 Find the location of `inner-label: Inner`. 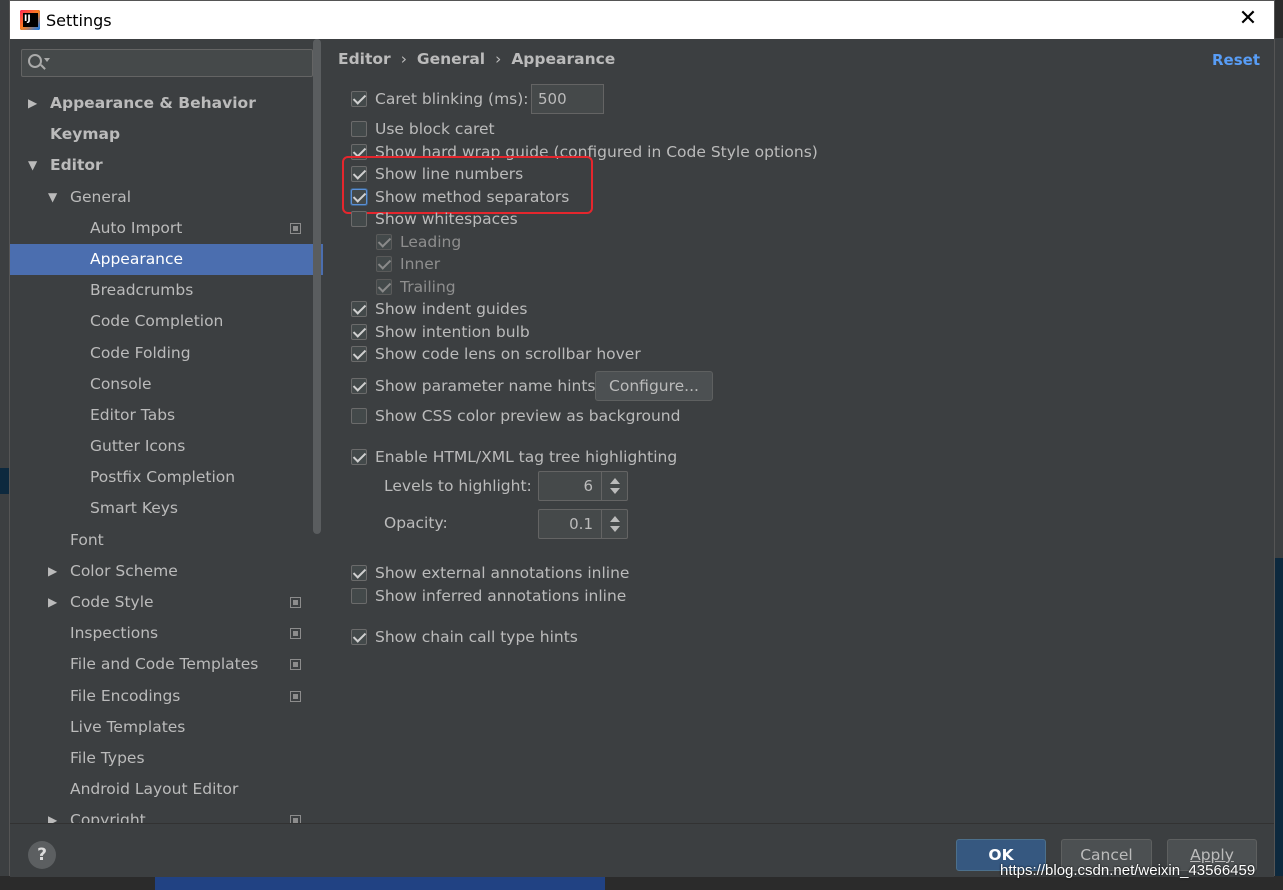

inner-label: Inner is located at coordinates (420, 264).